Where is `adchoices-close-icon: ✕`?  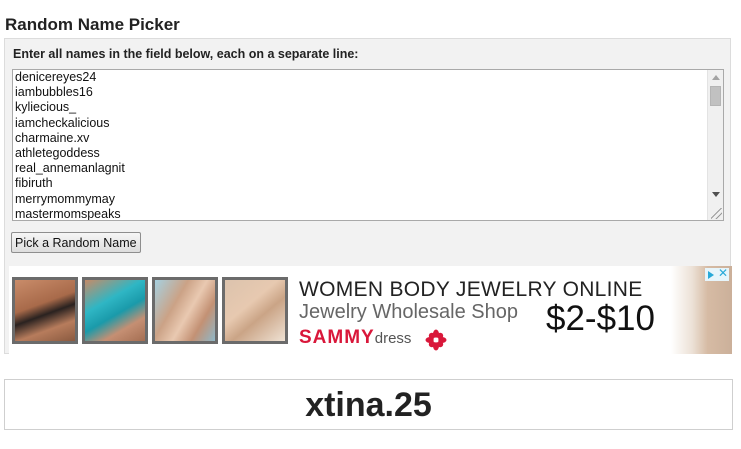 adchoices-close-icon: ✕ is located at coordinates (723, 273).